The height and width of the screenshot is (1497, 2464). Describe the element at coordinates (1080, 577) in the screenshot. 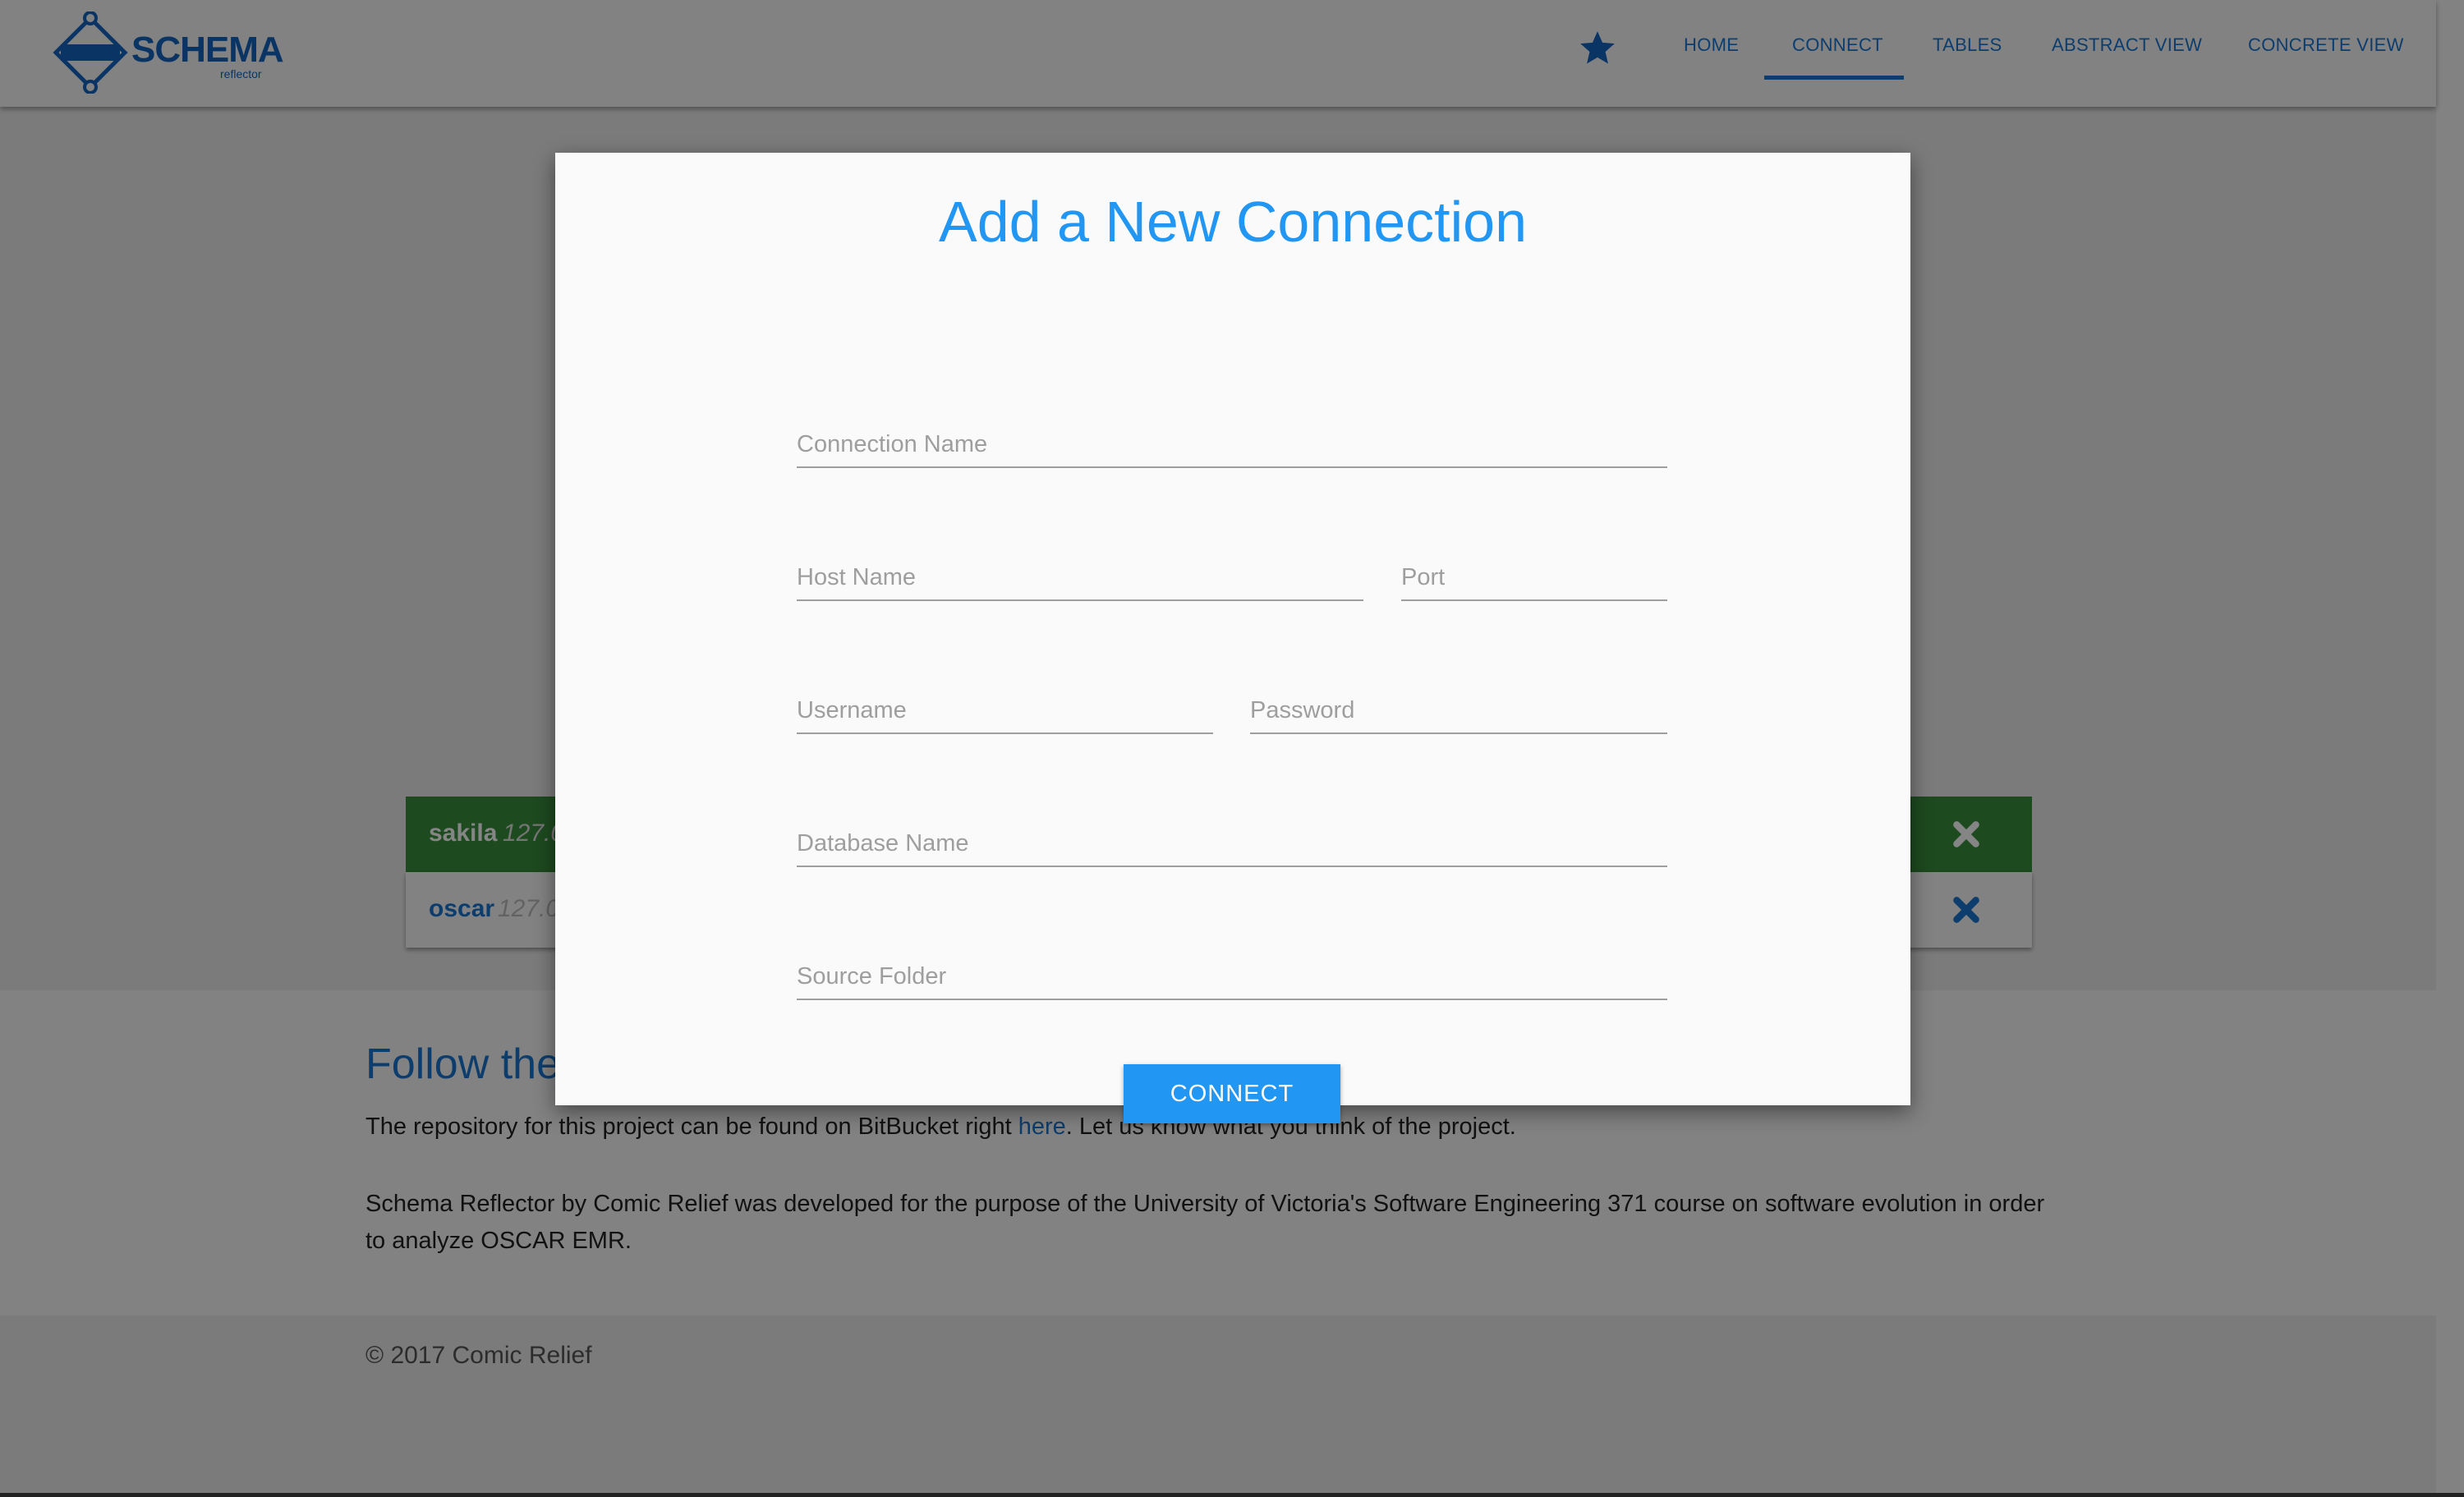

I see `host-name-input` at that location.